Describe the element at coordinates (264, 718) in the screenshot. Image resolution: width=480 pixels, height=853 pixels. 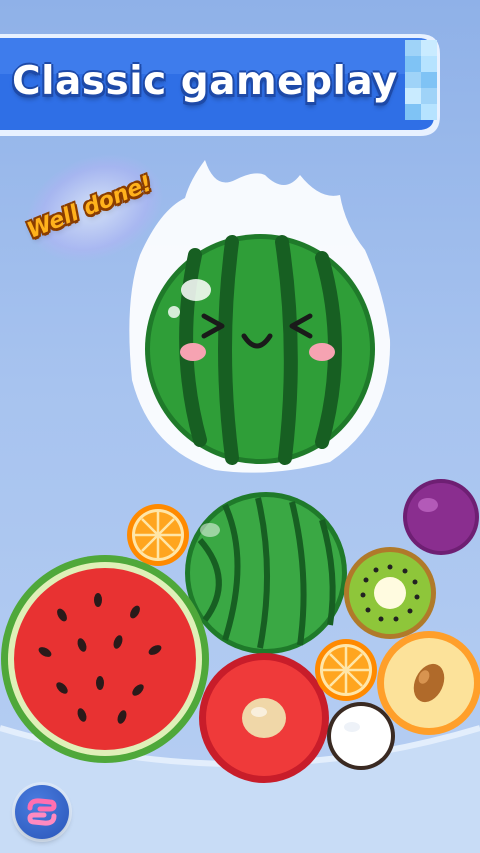
I see `pitaya-slice` at that location.